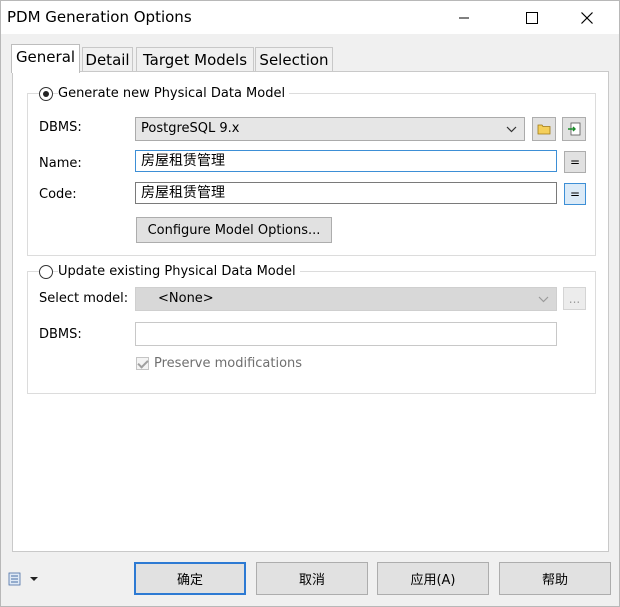 The image size is (620, 607). I want to click on preserve-modifications-label: Preserve modifications, so click(228, 363).